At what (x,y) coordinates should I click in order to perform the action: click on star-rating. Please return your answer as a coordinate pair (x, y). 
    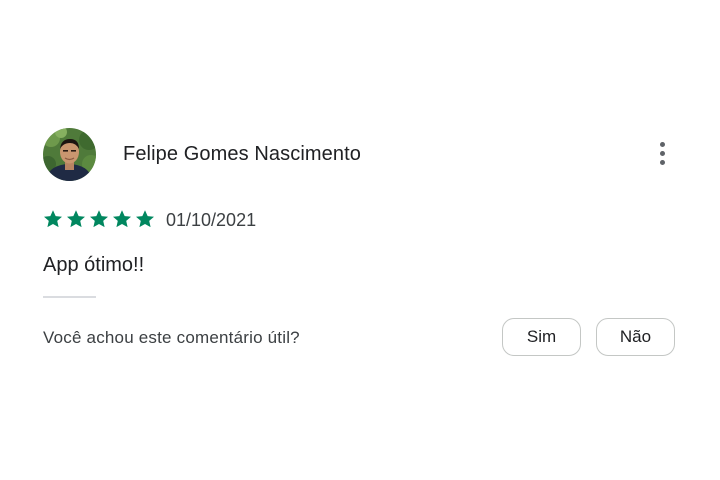
    Looking at the image, I should click on (99, 220).